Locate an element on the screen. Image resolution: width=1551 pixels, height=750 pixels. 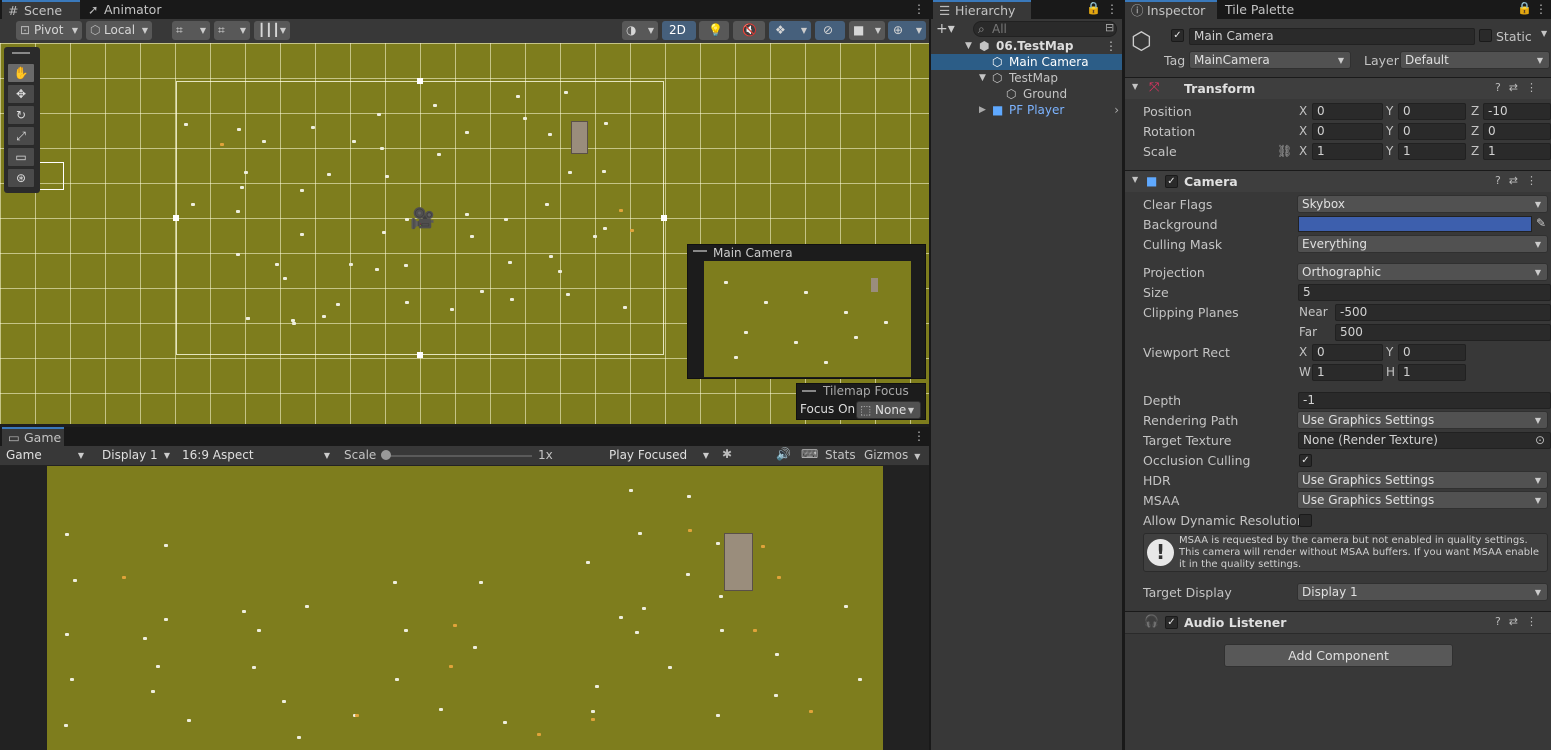
position-y-field: 0 is located at coordinates (1432, 111).